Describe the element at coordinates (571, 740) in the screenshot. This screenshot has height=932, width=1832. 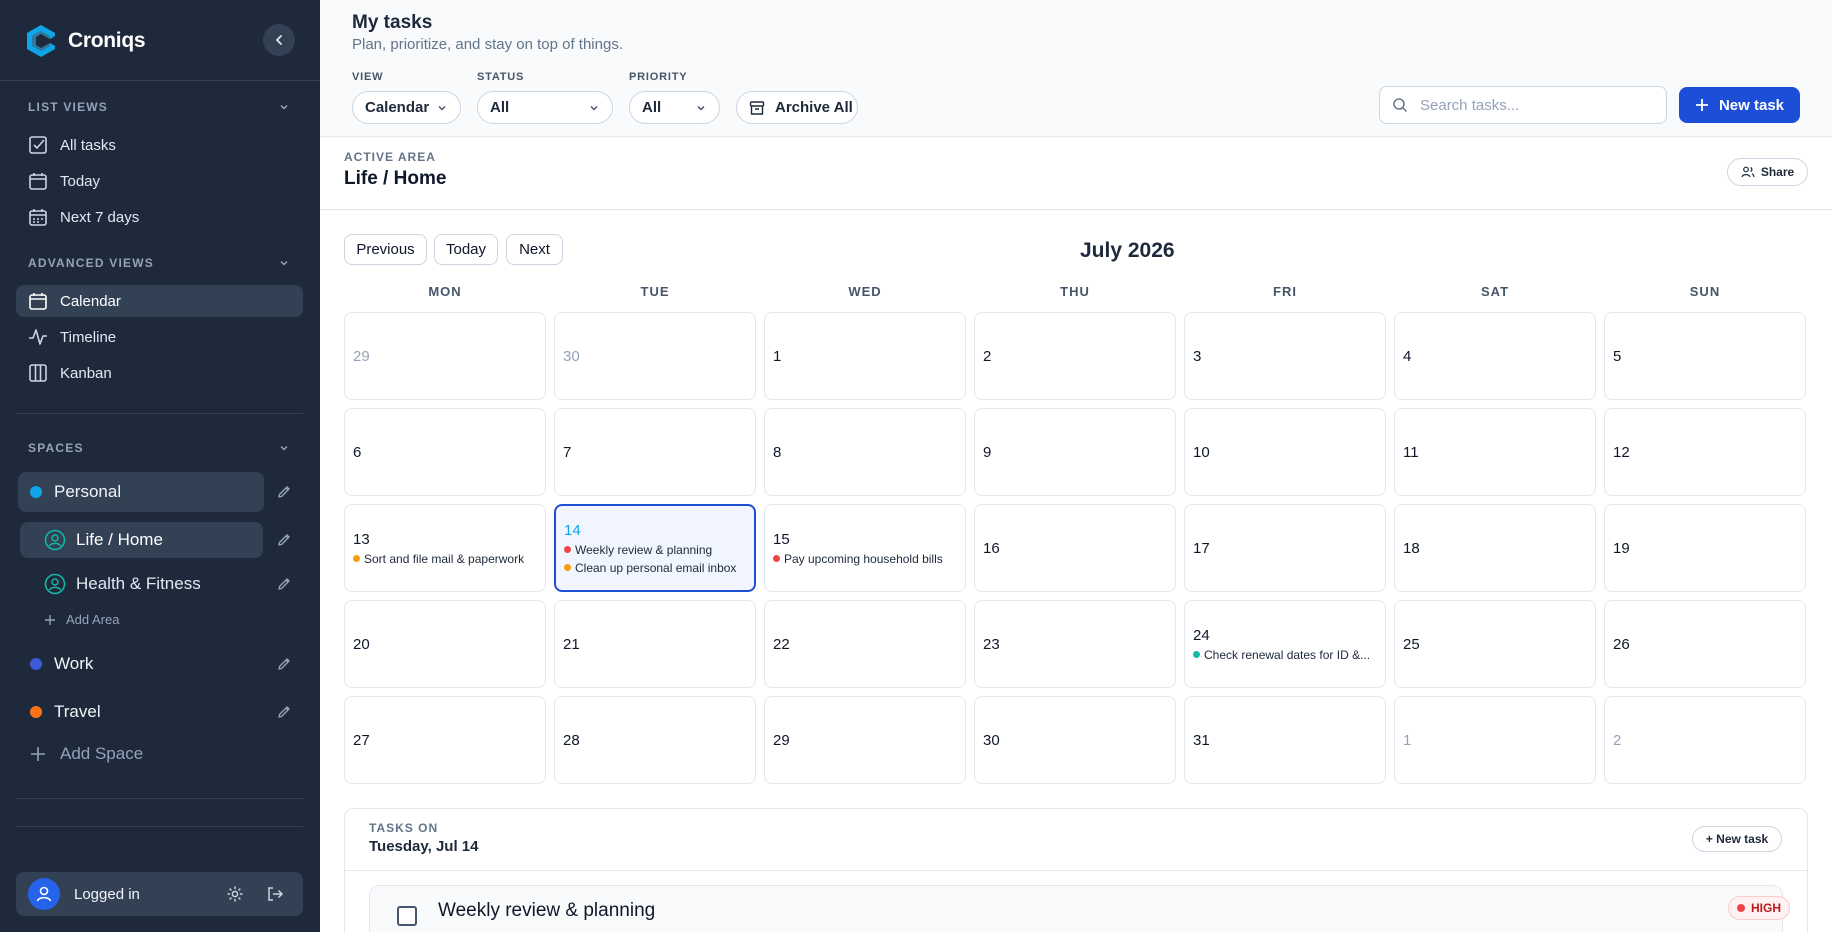
I see `day-number: 28` at that location.